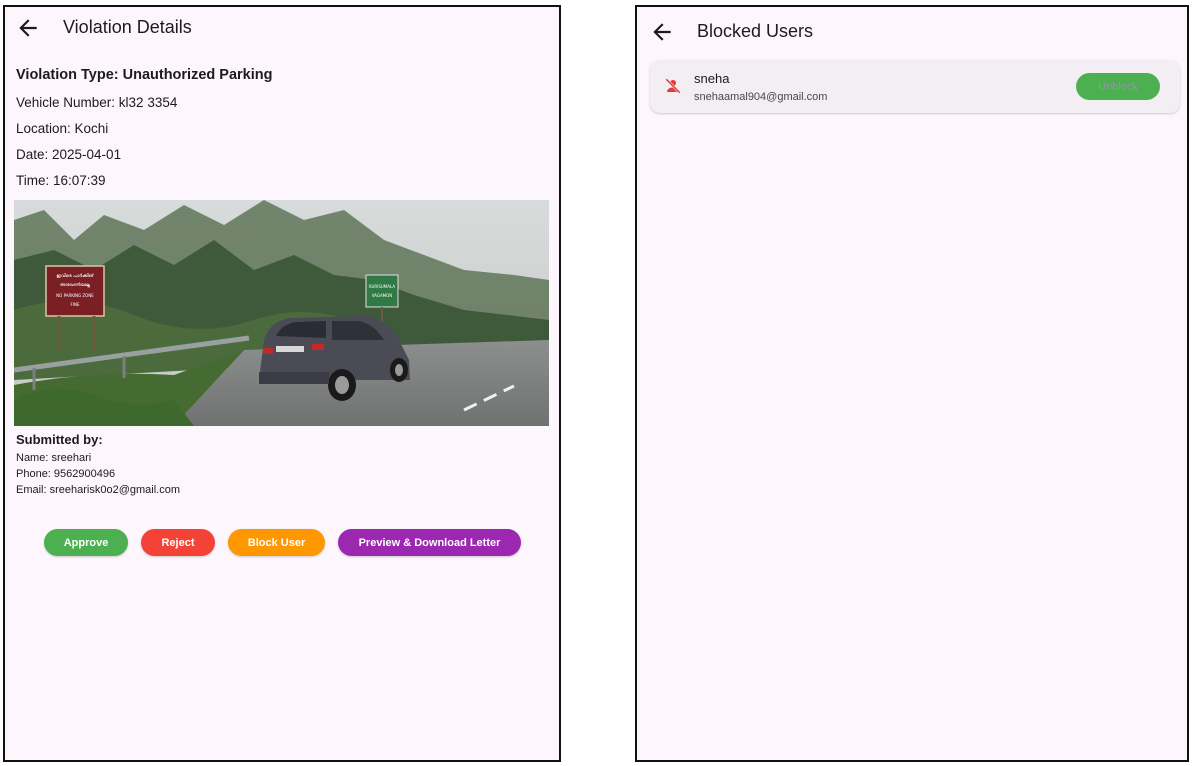  What do you see at coordinates (382, 295) in the screenshot?
I see `right-sign-line-2: VAGAMON` at bounding box center [382, 295].